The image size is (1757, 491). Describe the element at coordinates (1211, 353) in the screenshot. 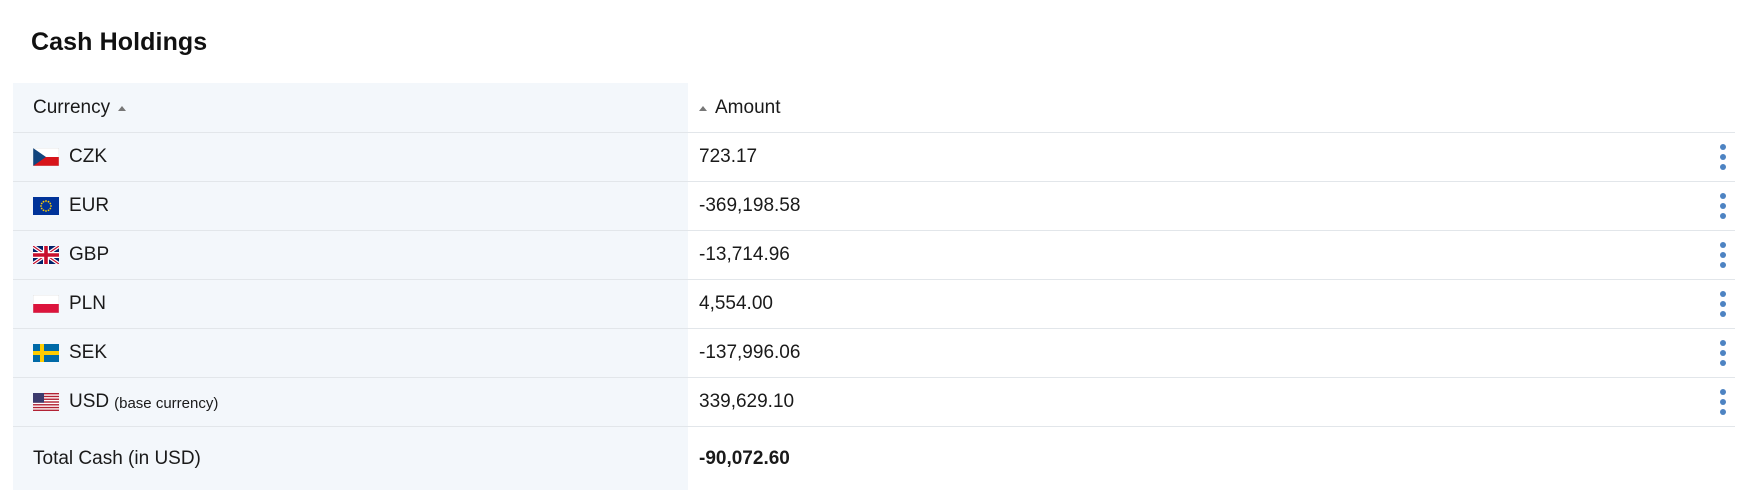

I see `amount-cell: -137,996.06` at that location.